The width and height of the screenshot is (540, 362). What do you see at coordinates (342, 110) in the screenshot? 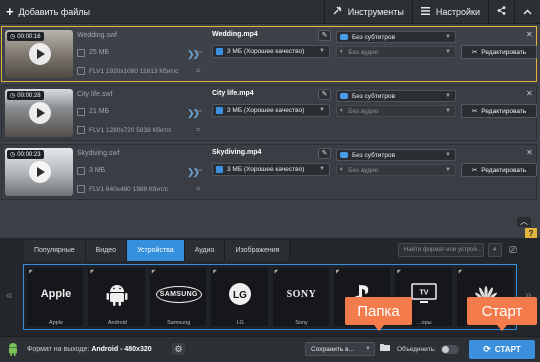
I see `speaker-icon: 🔈︎` at bounding box center [342, 110].